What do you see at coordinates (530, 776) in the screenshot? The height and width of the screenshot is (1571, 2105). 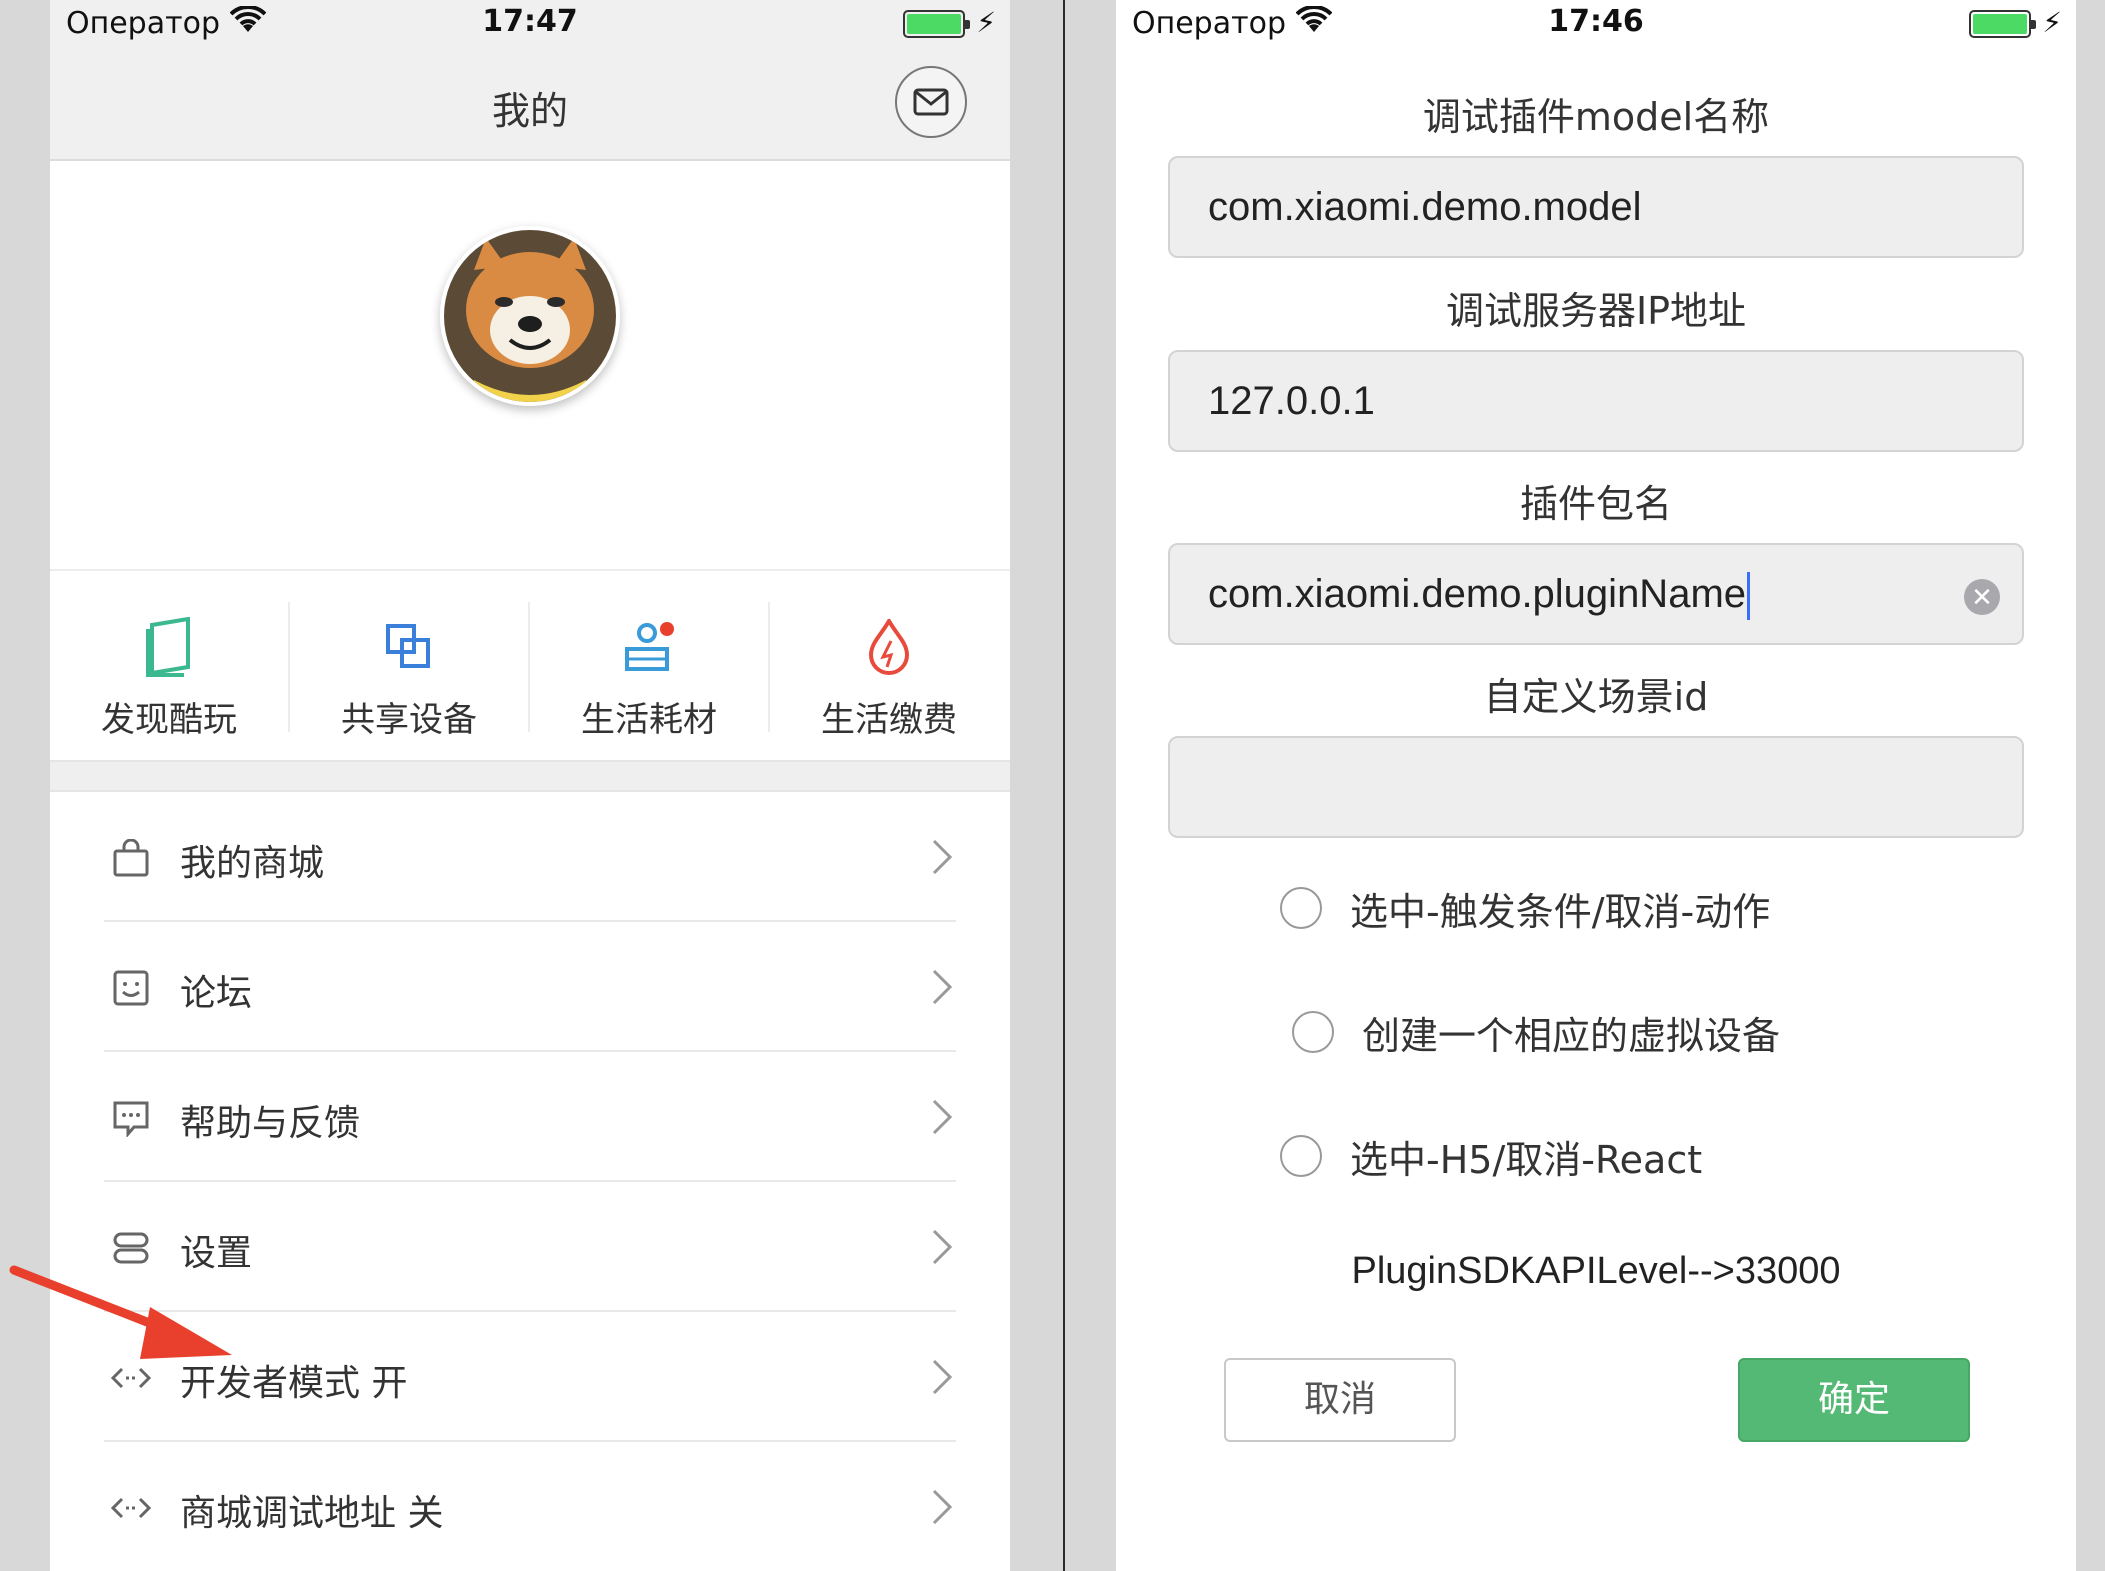 I see `section-gap` at bounding box center [530, 776].